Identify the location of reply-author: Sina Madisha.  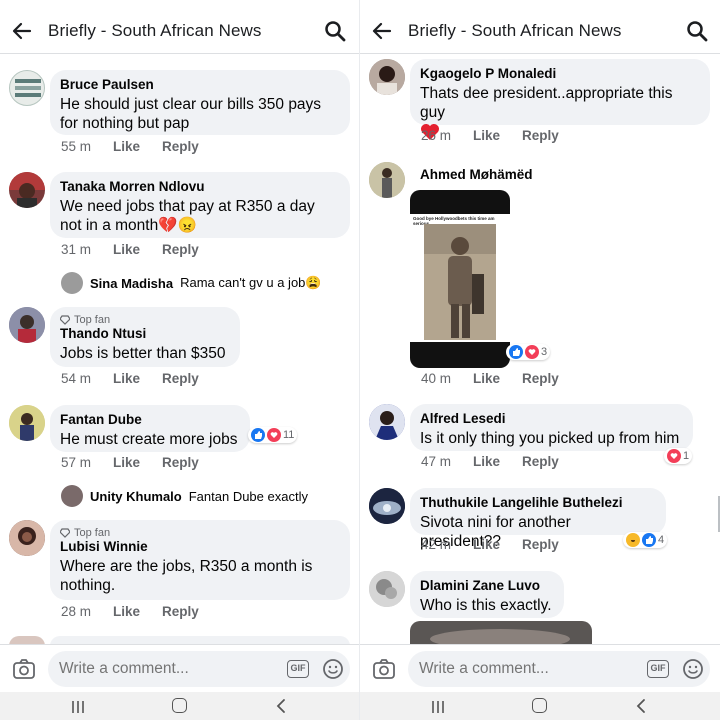
(131, 283).